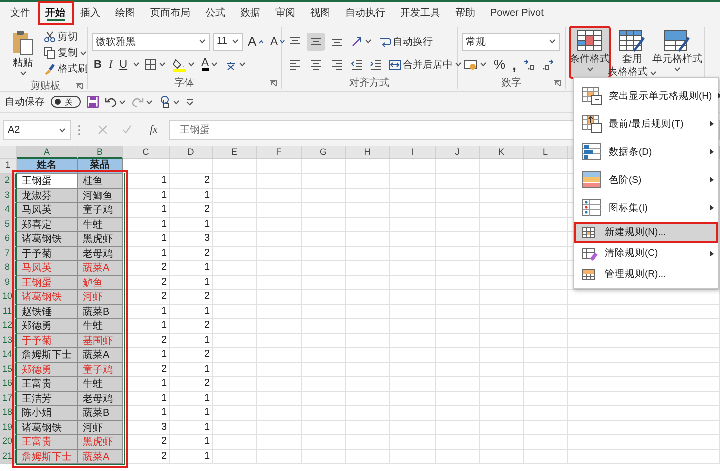 This screenshot has height=471, width=720. I want to click on cell-styles-button: 单元格样式, so click(677, 52).